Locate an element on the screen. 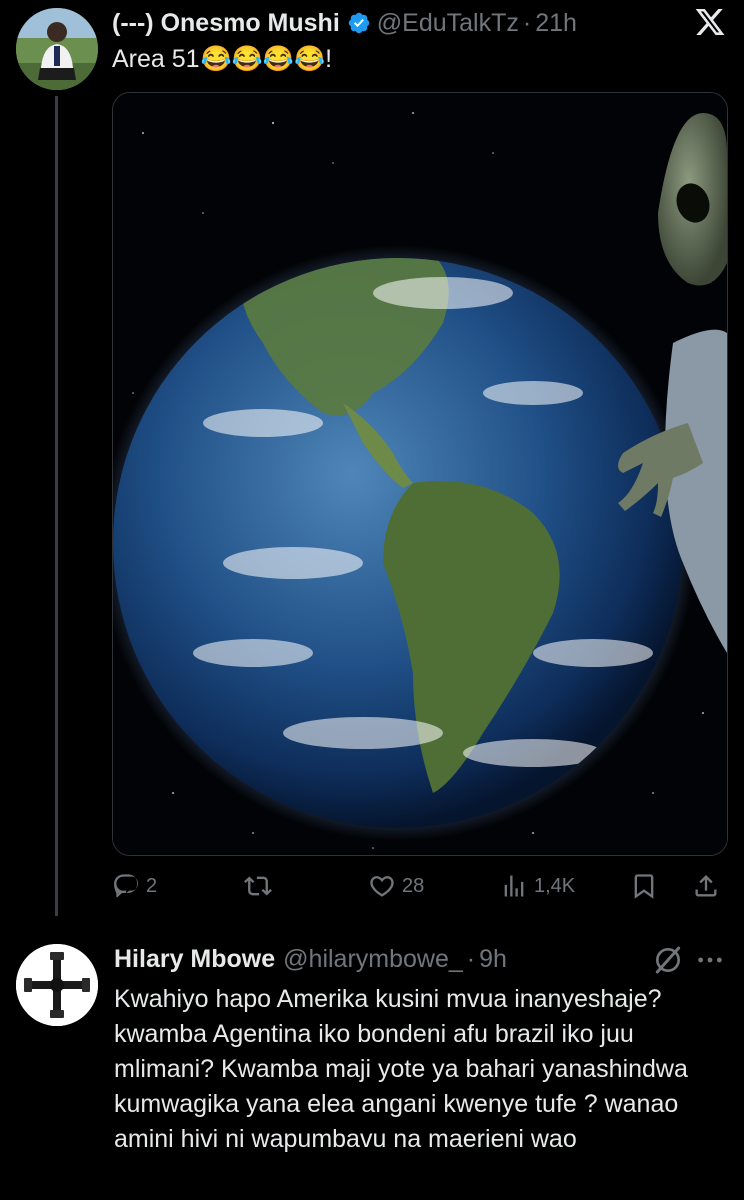 The image size is (744, 1200). author-handle: @hilarymbowe_ is located at coordinates (373, 959).